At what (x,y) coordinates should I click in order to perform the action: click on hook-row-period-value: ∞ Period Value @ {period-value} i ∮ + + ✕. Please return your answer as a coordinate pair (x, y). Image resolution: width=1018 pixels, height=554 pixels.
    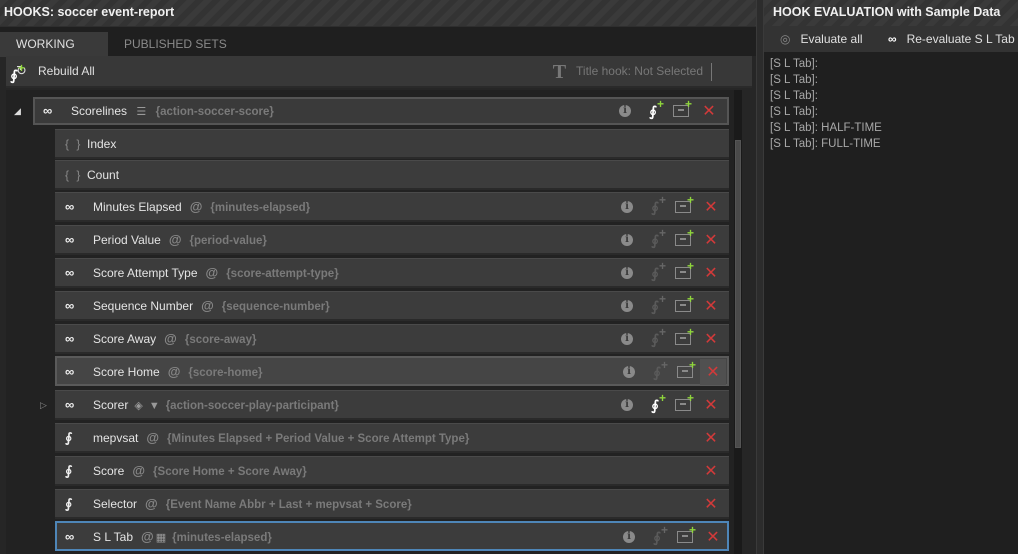
    Looking at the image, I should click on (392, 240).